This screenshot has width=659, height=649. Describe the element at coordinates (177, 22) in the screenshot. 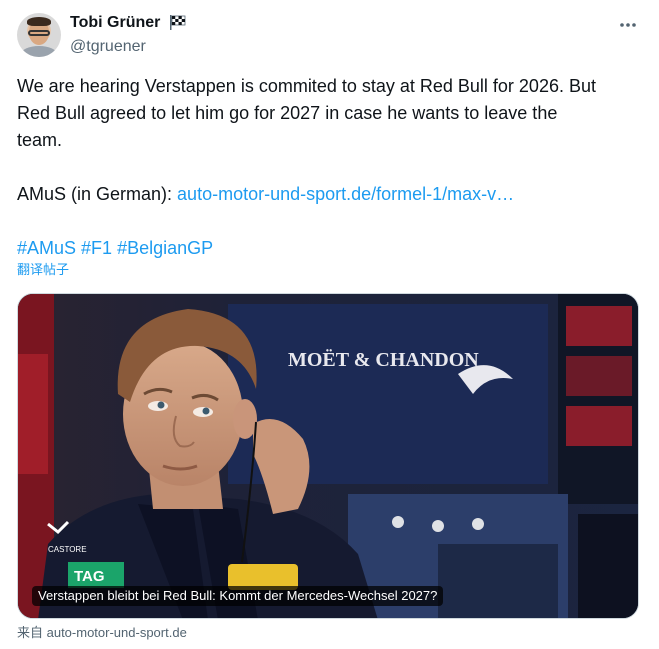

I see `checkered-flag-icon` at that location.